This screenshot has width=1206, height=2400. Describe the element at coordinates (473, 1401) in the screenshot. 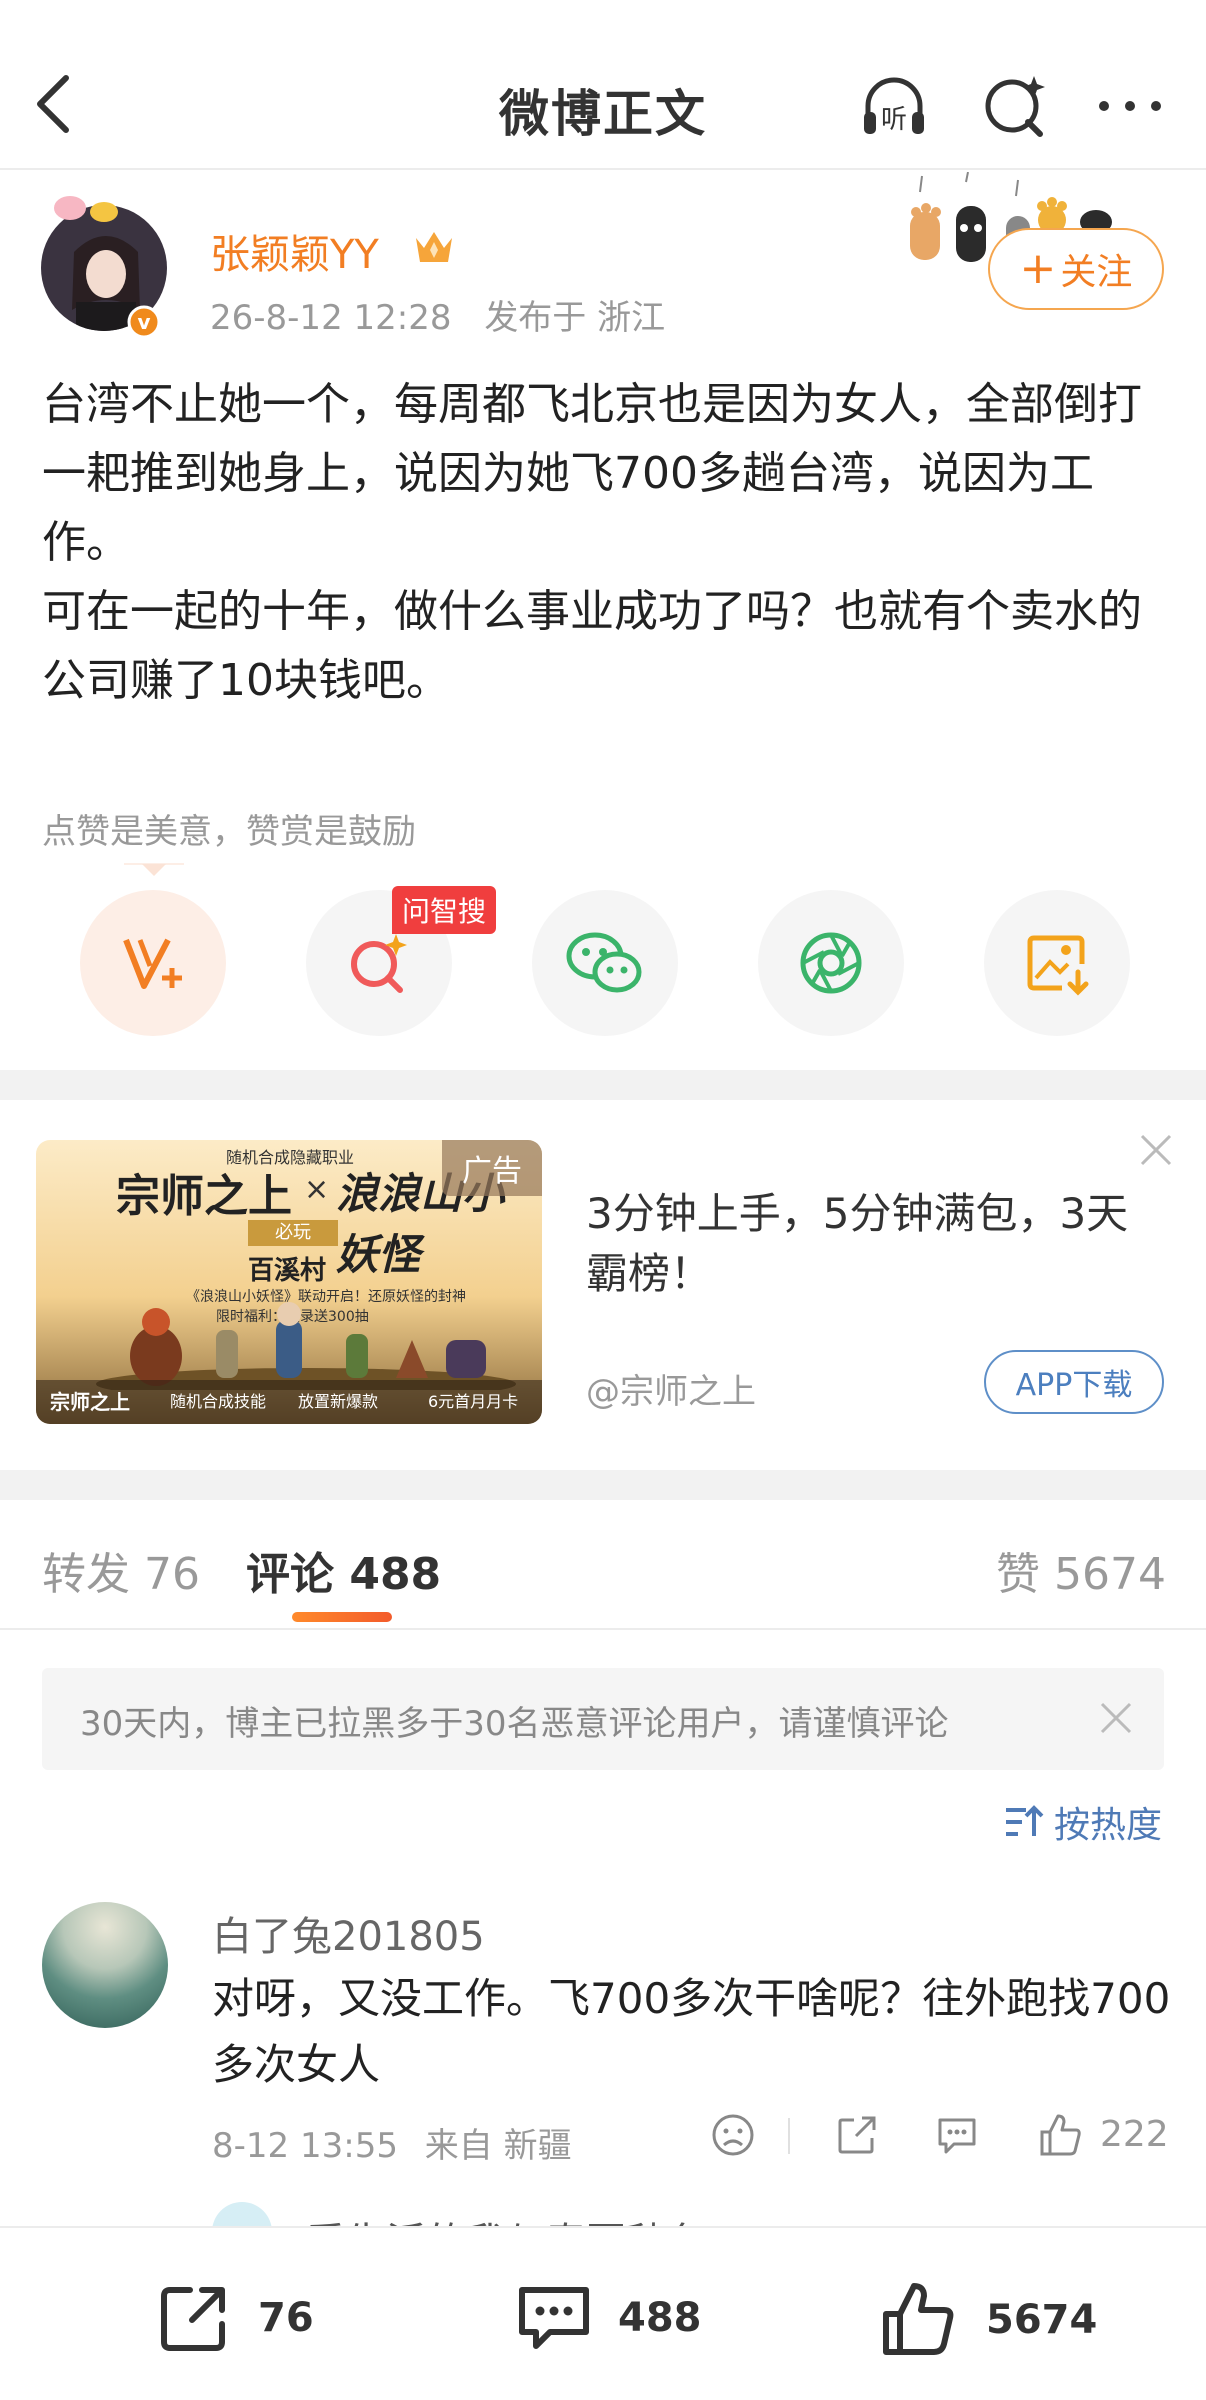

I see `ad-feature-label: 6元首月月卡` at that location.